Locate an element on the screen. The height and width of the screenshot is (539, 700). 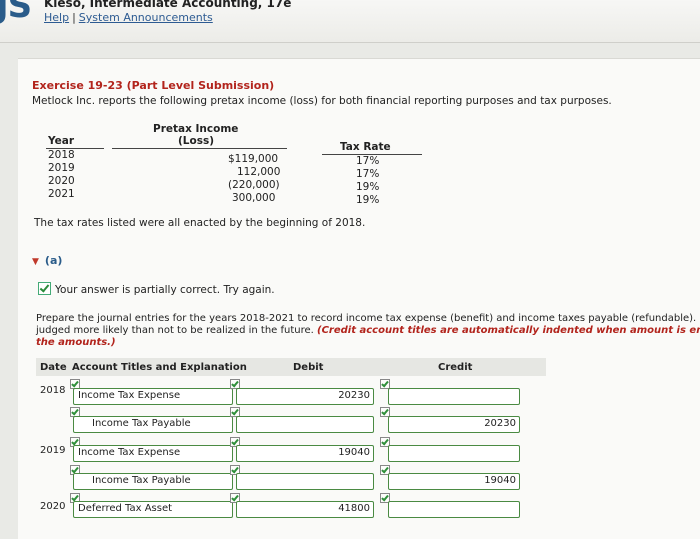
pretax-header-line1: Pretax Income is located at coordinates (196, 129).